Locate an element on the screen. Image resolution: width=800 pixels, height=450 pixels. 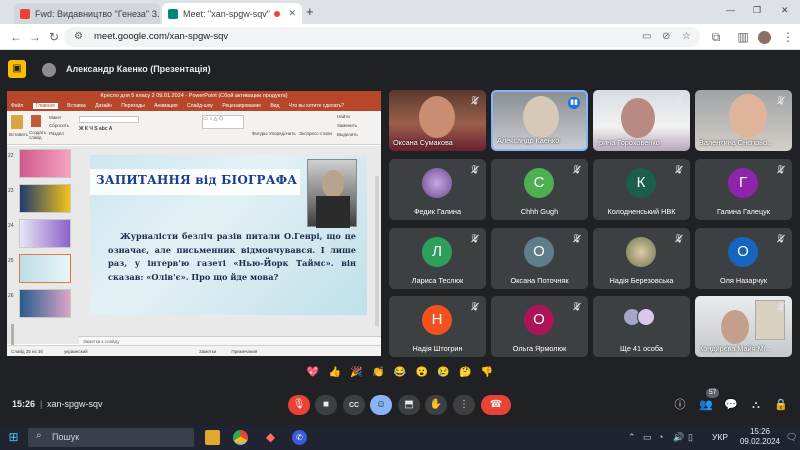
reaction-sad-icon: 😢 is located at coordinates (444, 373).